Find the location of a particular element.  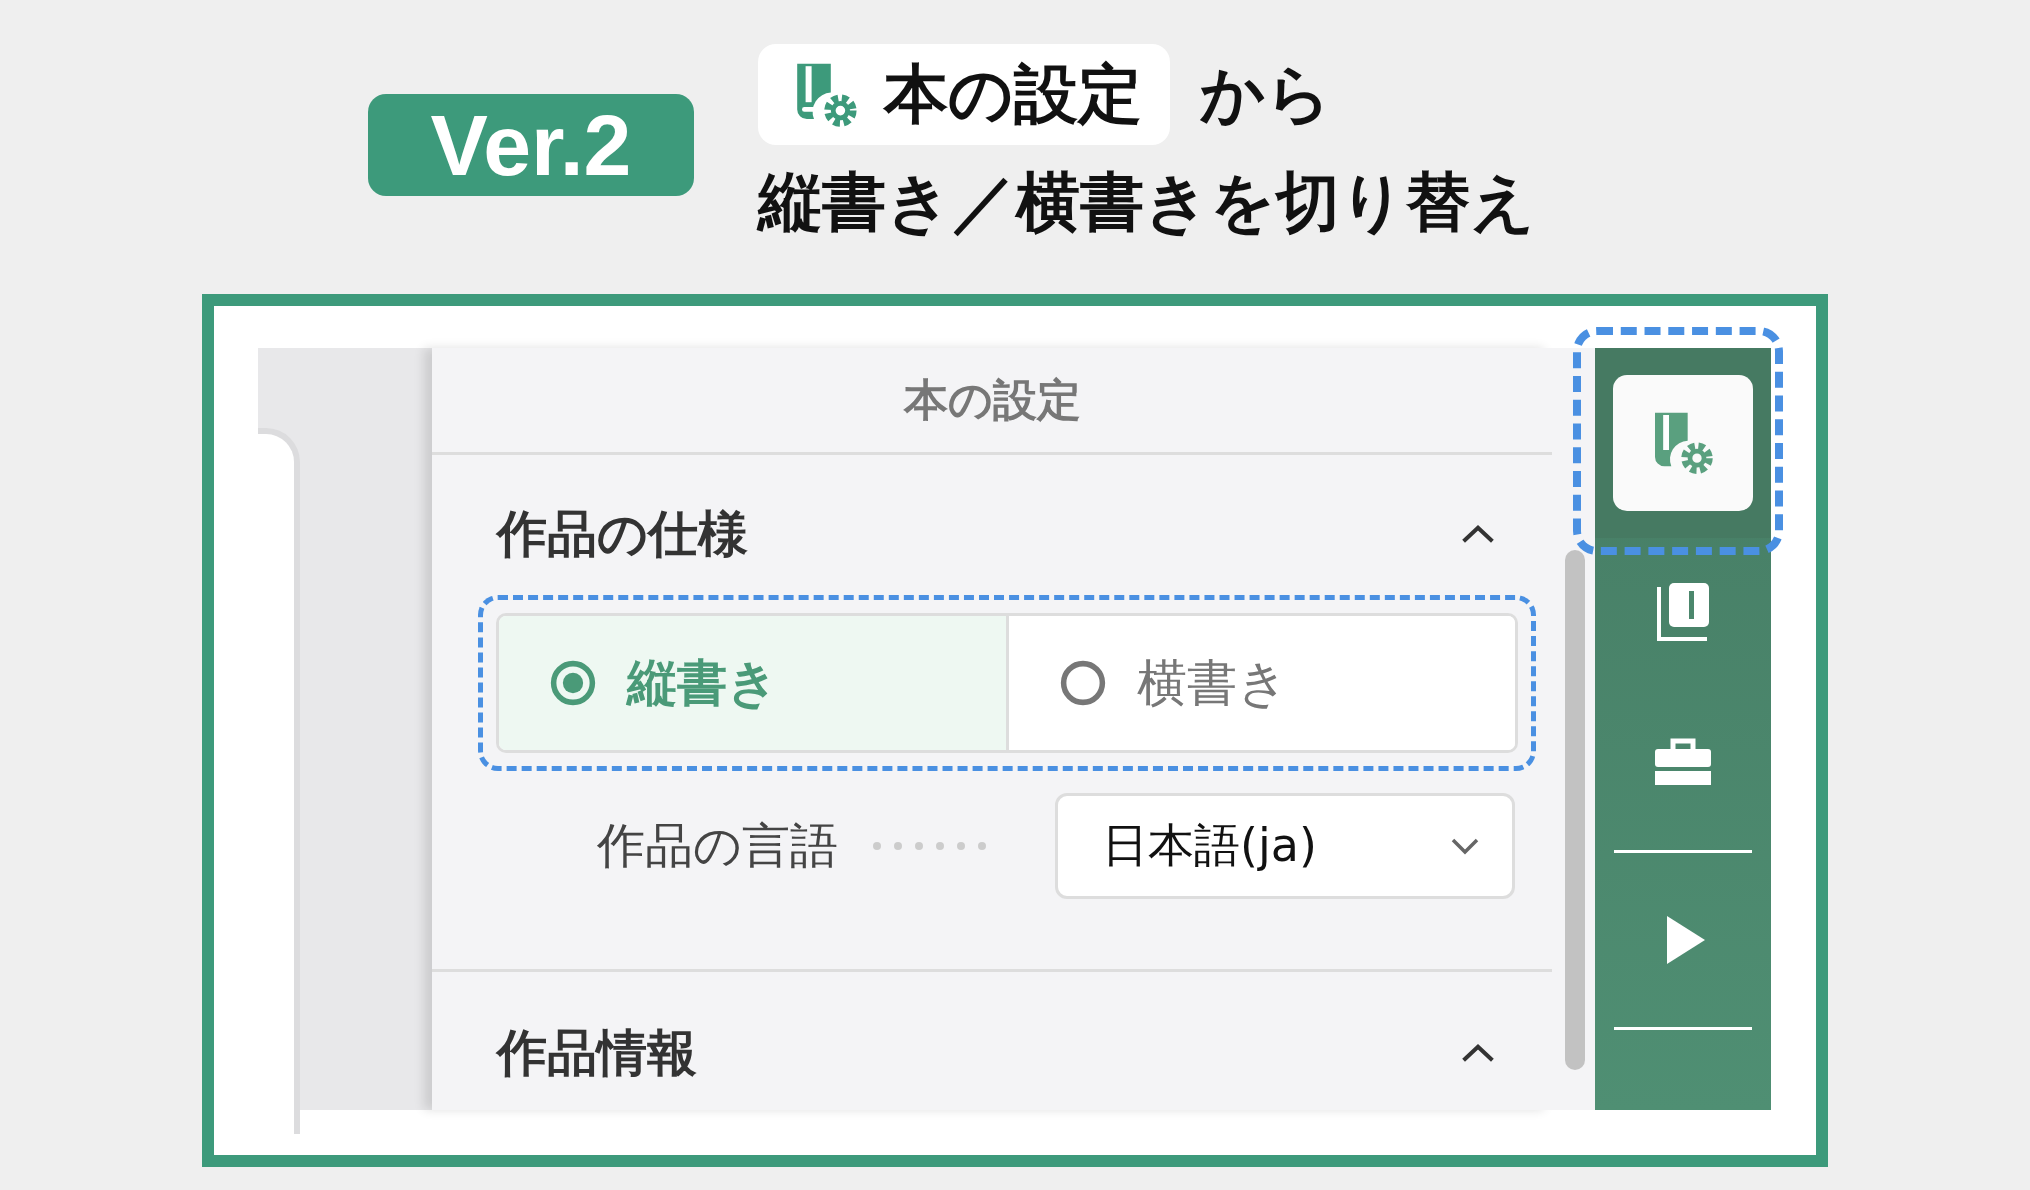

heading-suffix: から is located at coordinates (1266, 94).